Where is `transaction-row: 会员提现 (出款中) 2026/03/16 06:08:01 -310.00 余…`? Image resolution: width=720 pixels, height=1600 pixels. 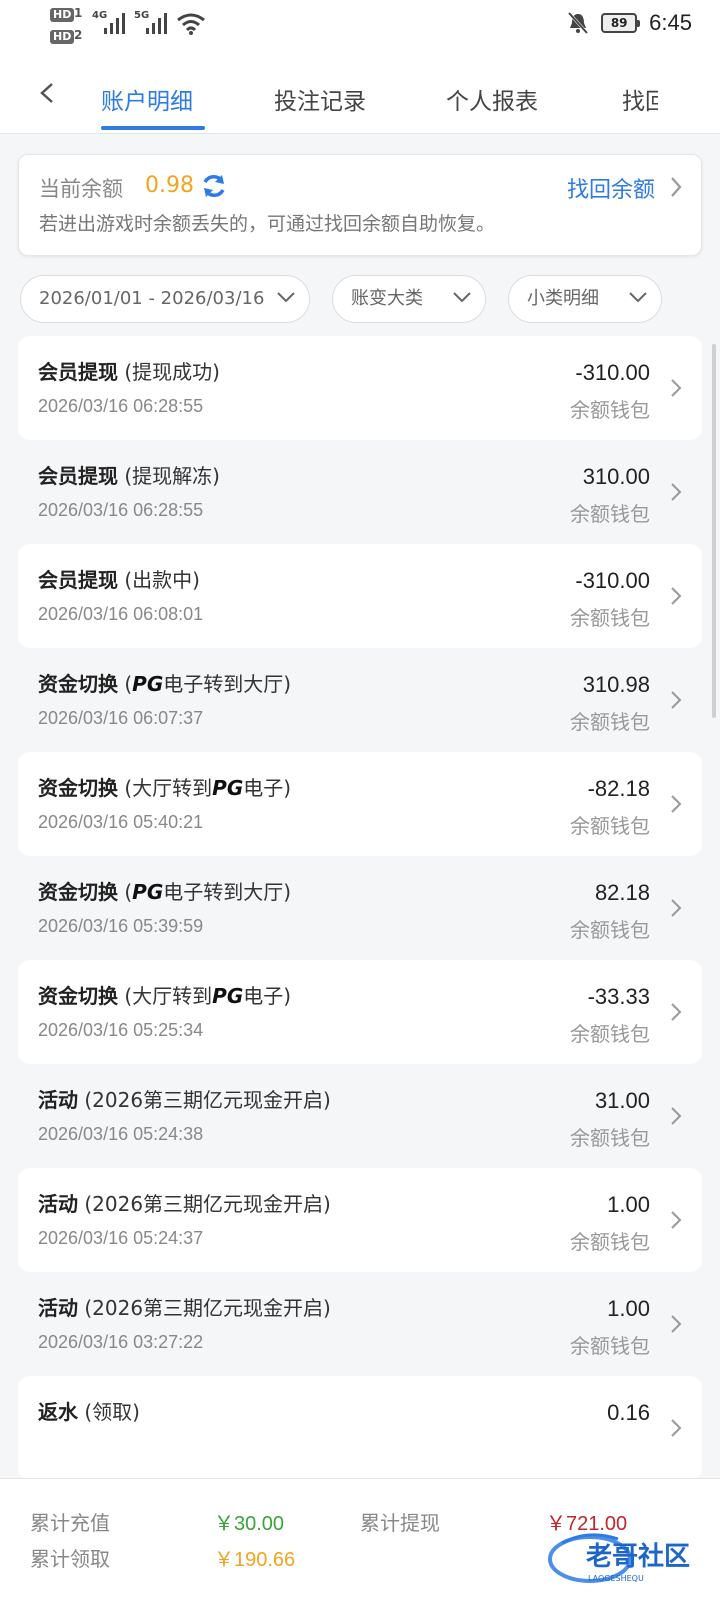 transaction-row: 会员提现 (出款中) 2026/03/16 06:08:01 -310.00 余… is located at coordinates (360, 596).